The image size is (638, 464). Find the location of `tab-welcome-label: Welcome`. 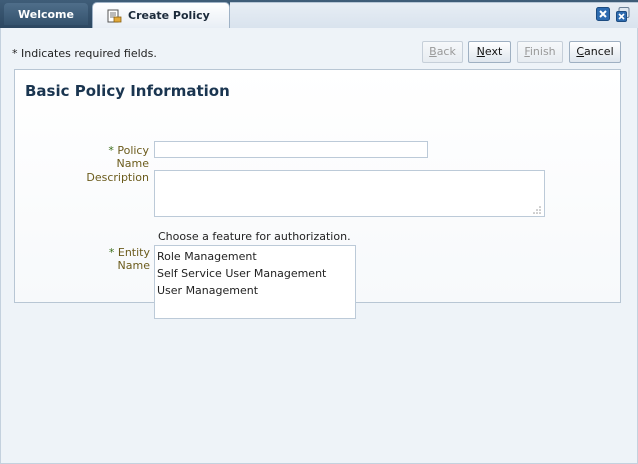

tab-welcome-label: Welcome is located at coordinates (46, 14).